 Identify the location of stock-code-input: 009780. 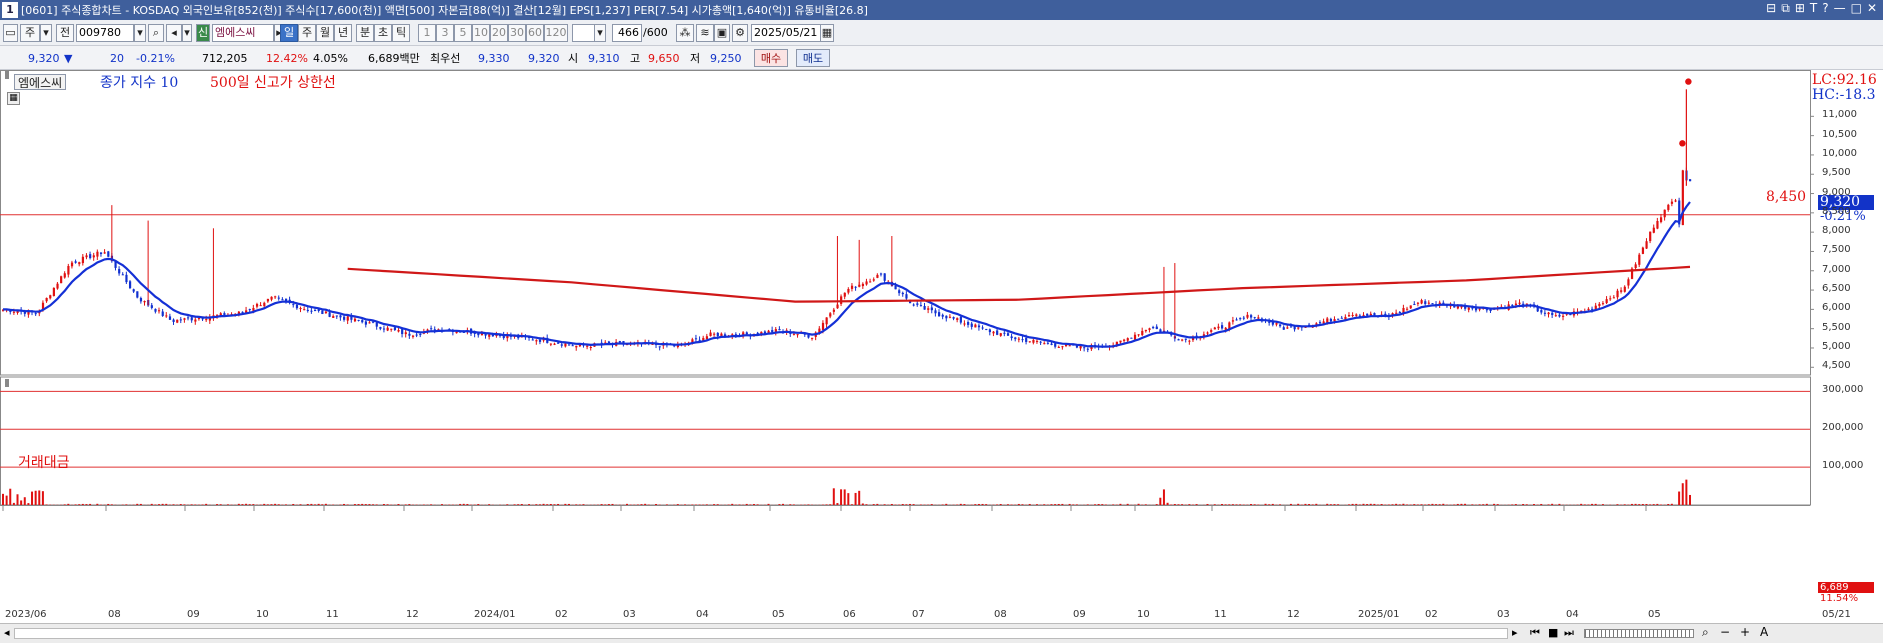
(105, 33).